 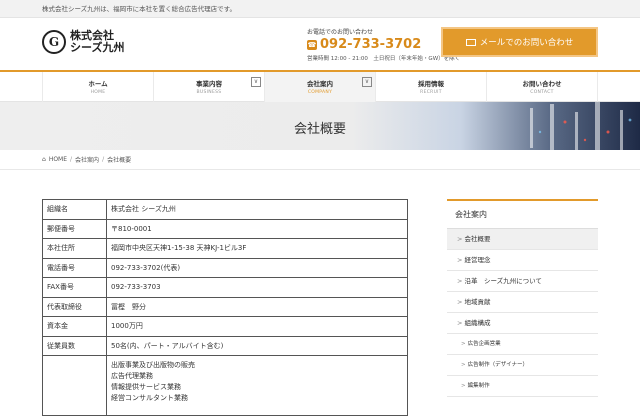 I want to click on table-key: 資本金, so click(x=74, y=326).